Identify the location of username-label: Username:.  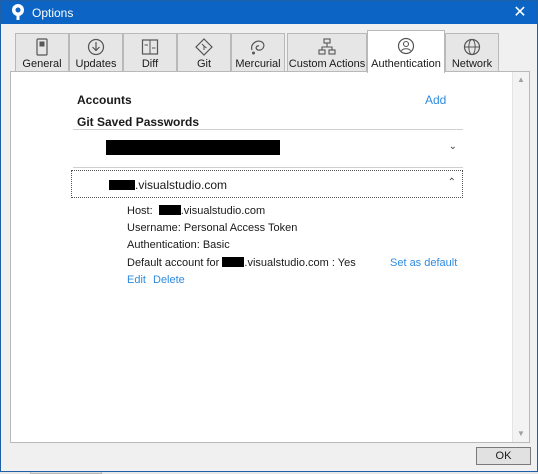
(154, 228).